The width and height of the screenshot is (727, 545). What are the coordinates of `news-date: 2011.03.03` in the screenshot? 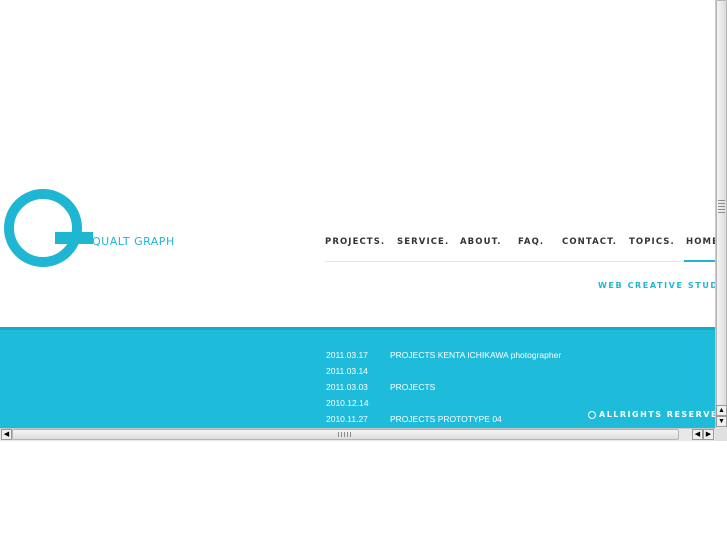 It's located at (347, 387).